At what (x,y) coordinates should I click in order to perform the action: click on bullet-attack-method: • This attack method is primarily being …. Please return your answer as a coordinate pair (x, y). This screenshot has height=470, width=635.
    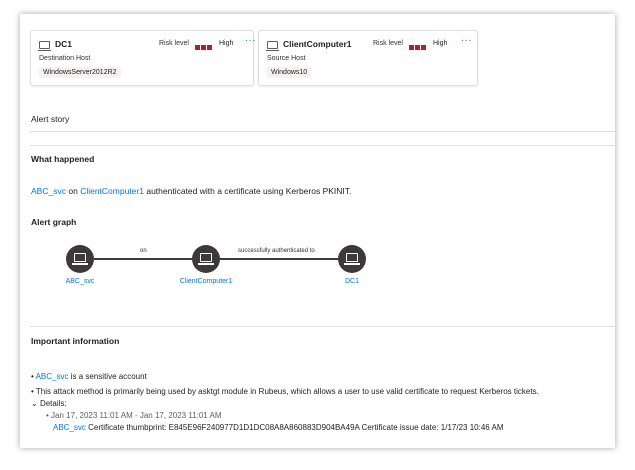
    Looking at the image, I should click on (285, 391).